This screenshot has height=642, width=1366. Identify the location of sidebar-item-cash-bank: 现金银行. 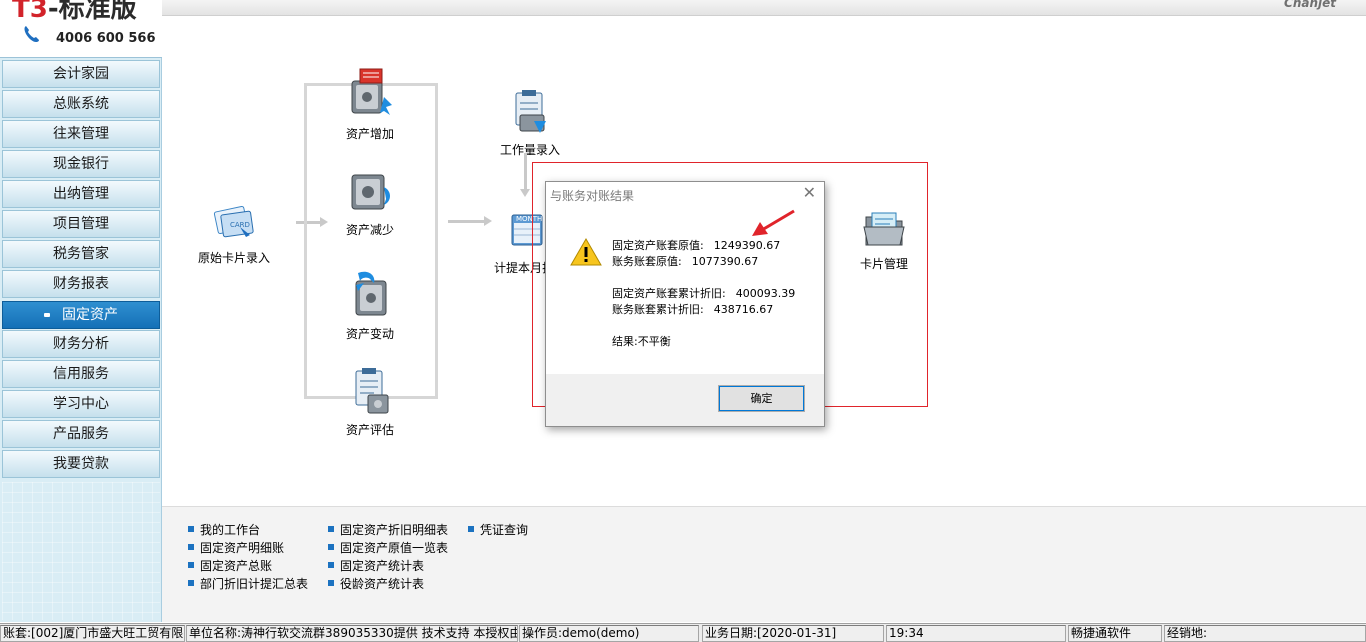
(81, 164).